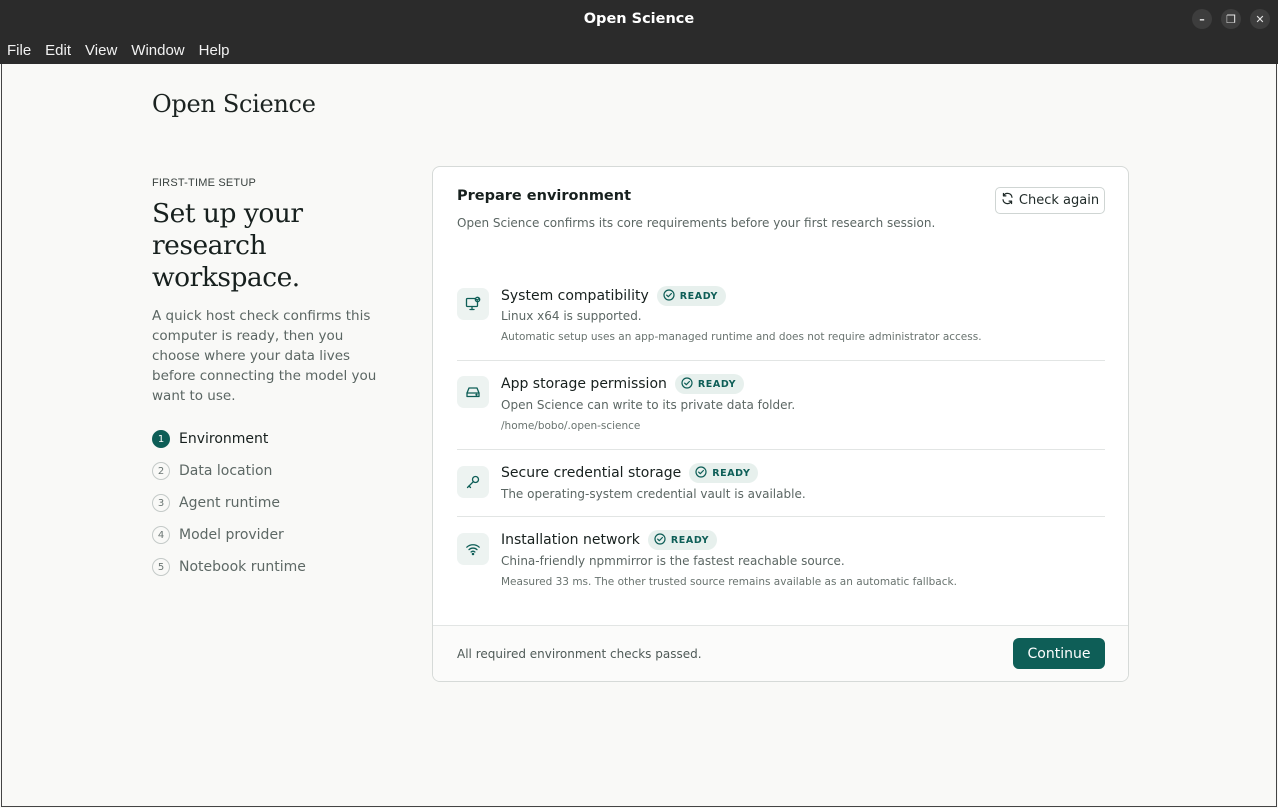 This screenshot has width=1278, height=808. Describe the element at coordinates (473, 549) in the screenshot. I see `wifi-icon` at that location.